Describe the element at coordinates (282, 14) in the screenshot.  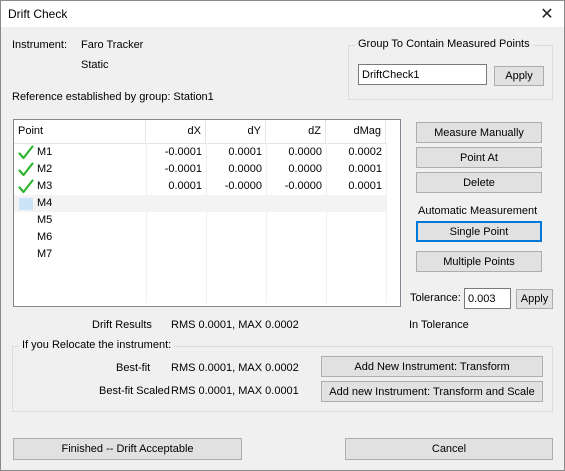
I see `title-bar: Drift Check ✕` at that location.